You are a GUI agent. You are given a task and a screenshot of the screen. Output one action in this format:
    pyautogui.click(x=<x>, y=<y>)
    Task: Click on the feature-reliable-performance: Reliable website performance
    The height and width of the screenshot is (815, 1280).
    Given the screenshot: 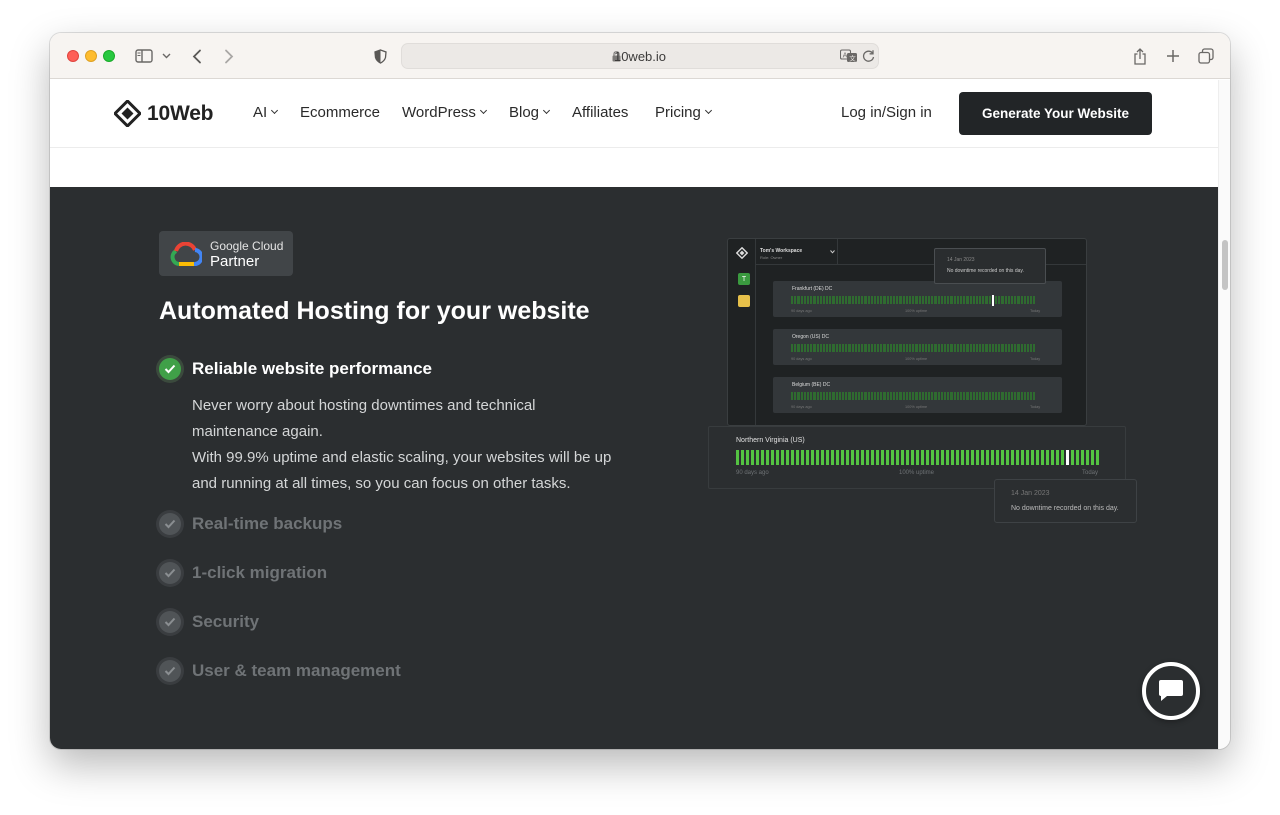 What is the action you would take?
    pyautogui.click(x=295, y=369)
    